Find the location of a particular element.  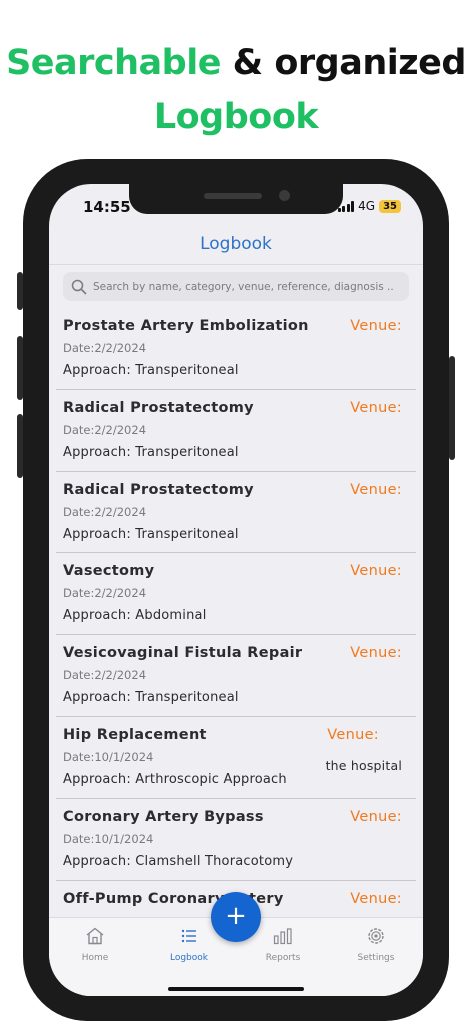

tab-home: Home is located at coordinates (95, 945).